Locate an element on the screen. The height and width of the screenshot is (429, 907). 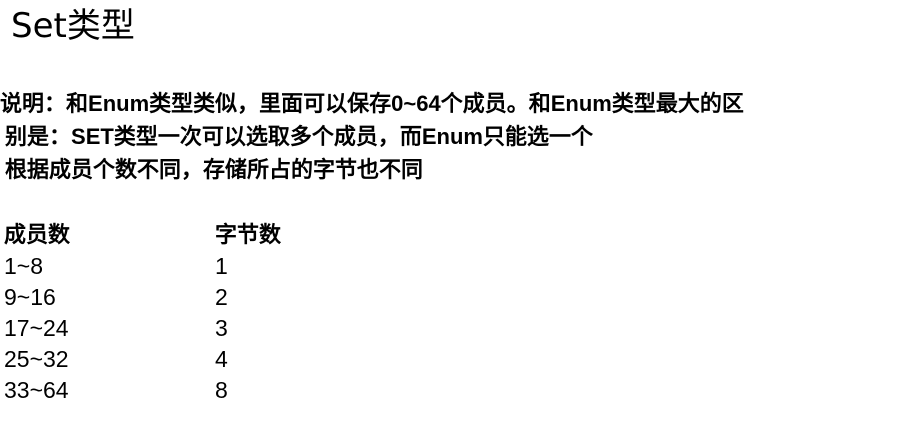
members-cell: 17~24 is located at coordinates (36, 328).